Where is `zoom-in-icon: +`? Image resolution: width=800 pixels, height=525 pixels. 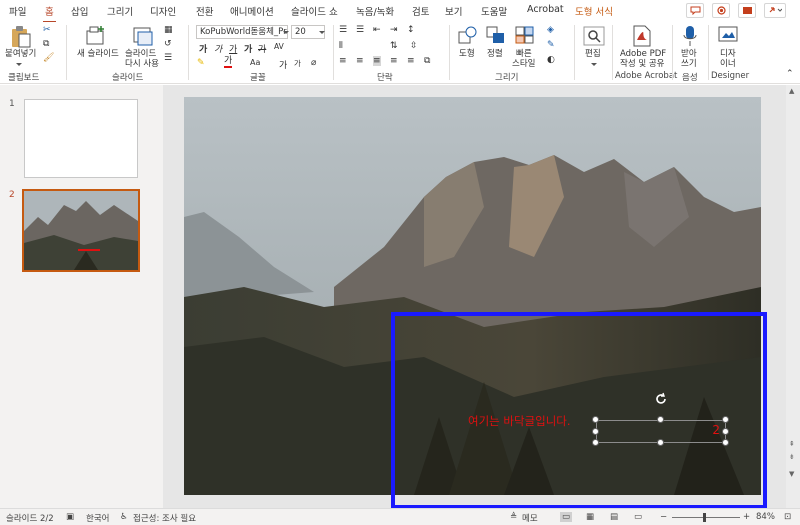 zoom-in-icon: + is located at coordinates (746, 517).